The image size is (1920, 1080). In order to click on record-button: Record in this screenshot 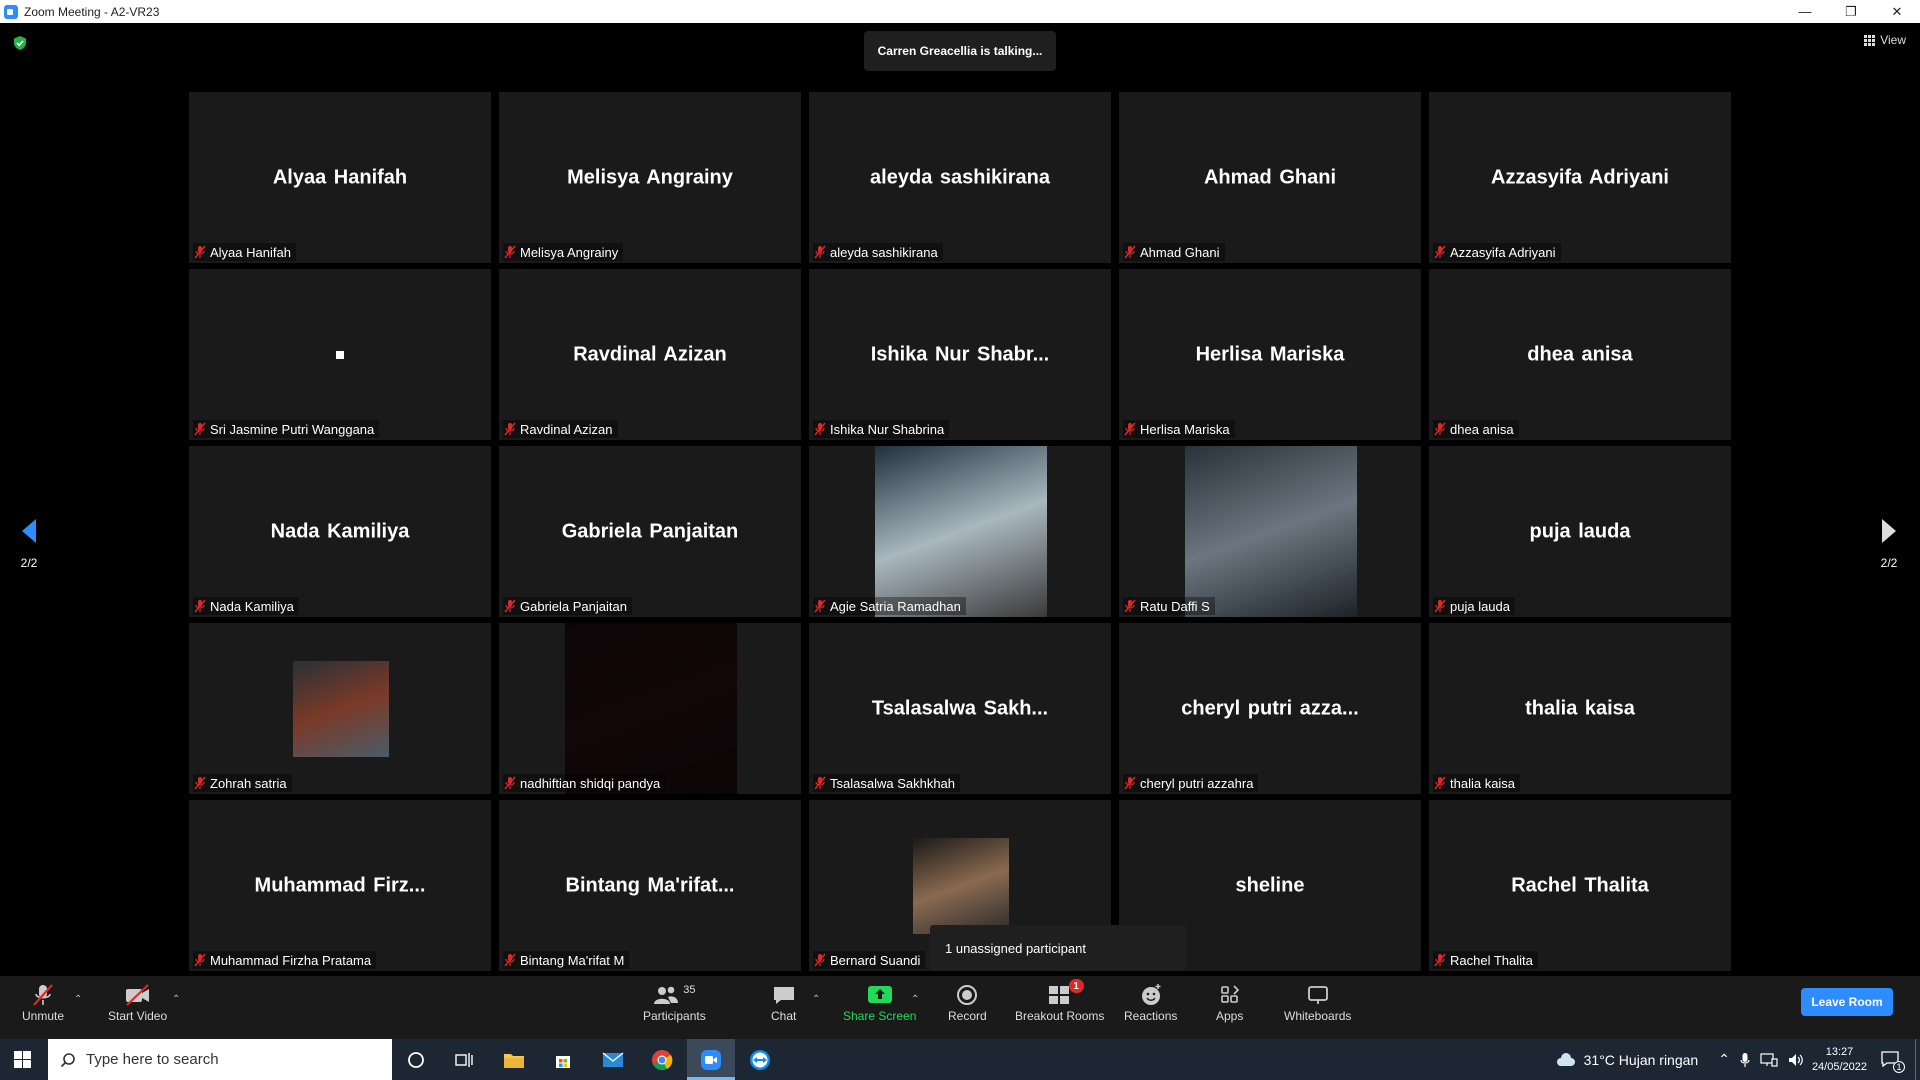, I will do `click(967, 1002)`.